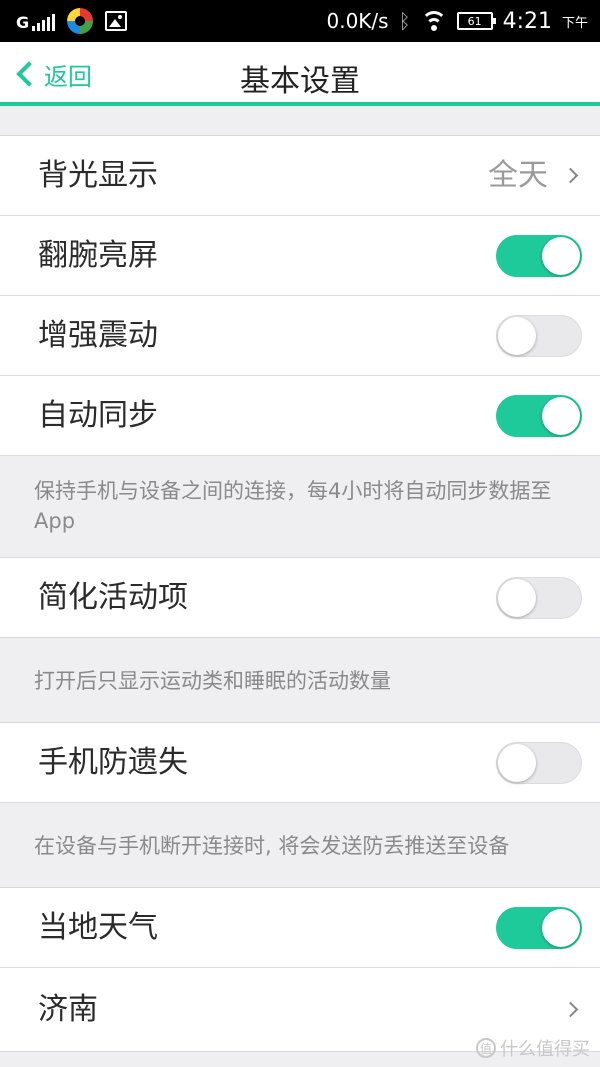  I want to click on network-type-label: G, so click(23, 22).